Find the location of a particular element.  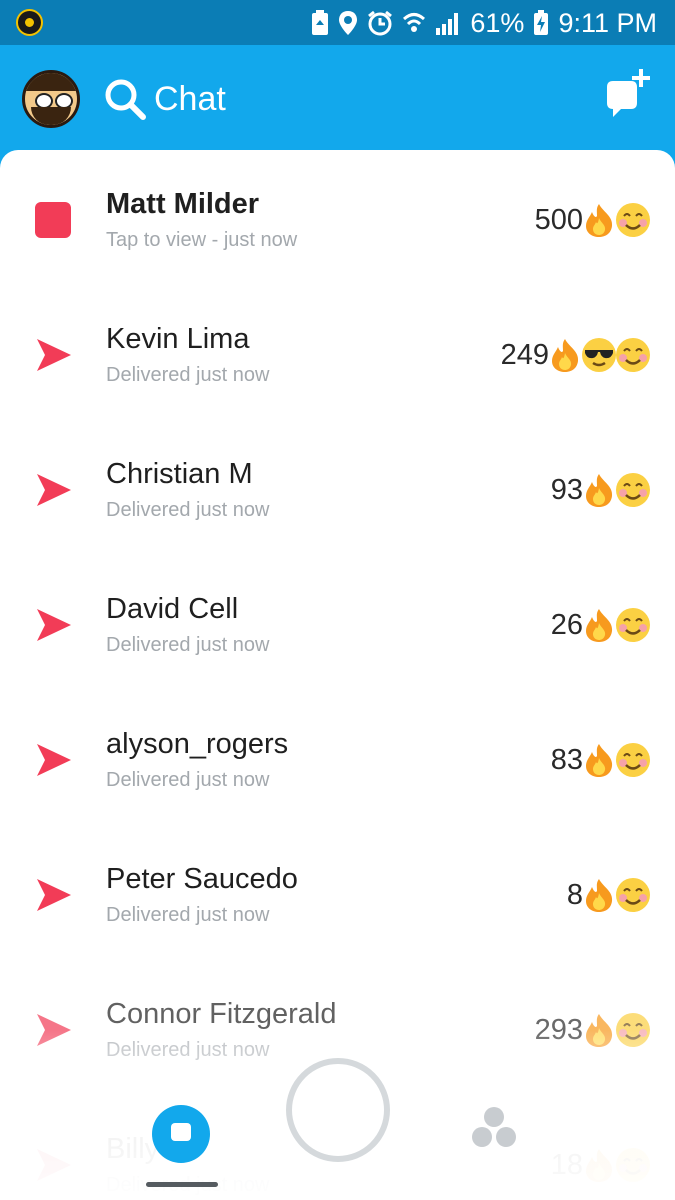

capture-button is located at coordinates (338, 1110).